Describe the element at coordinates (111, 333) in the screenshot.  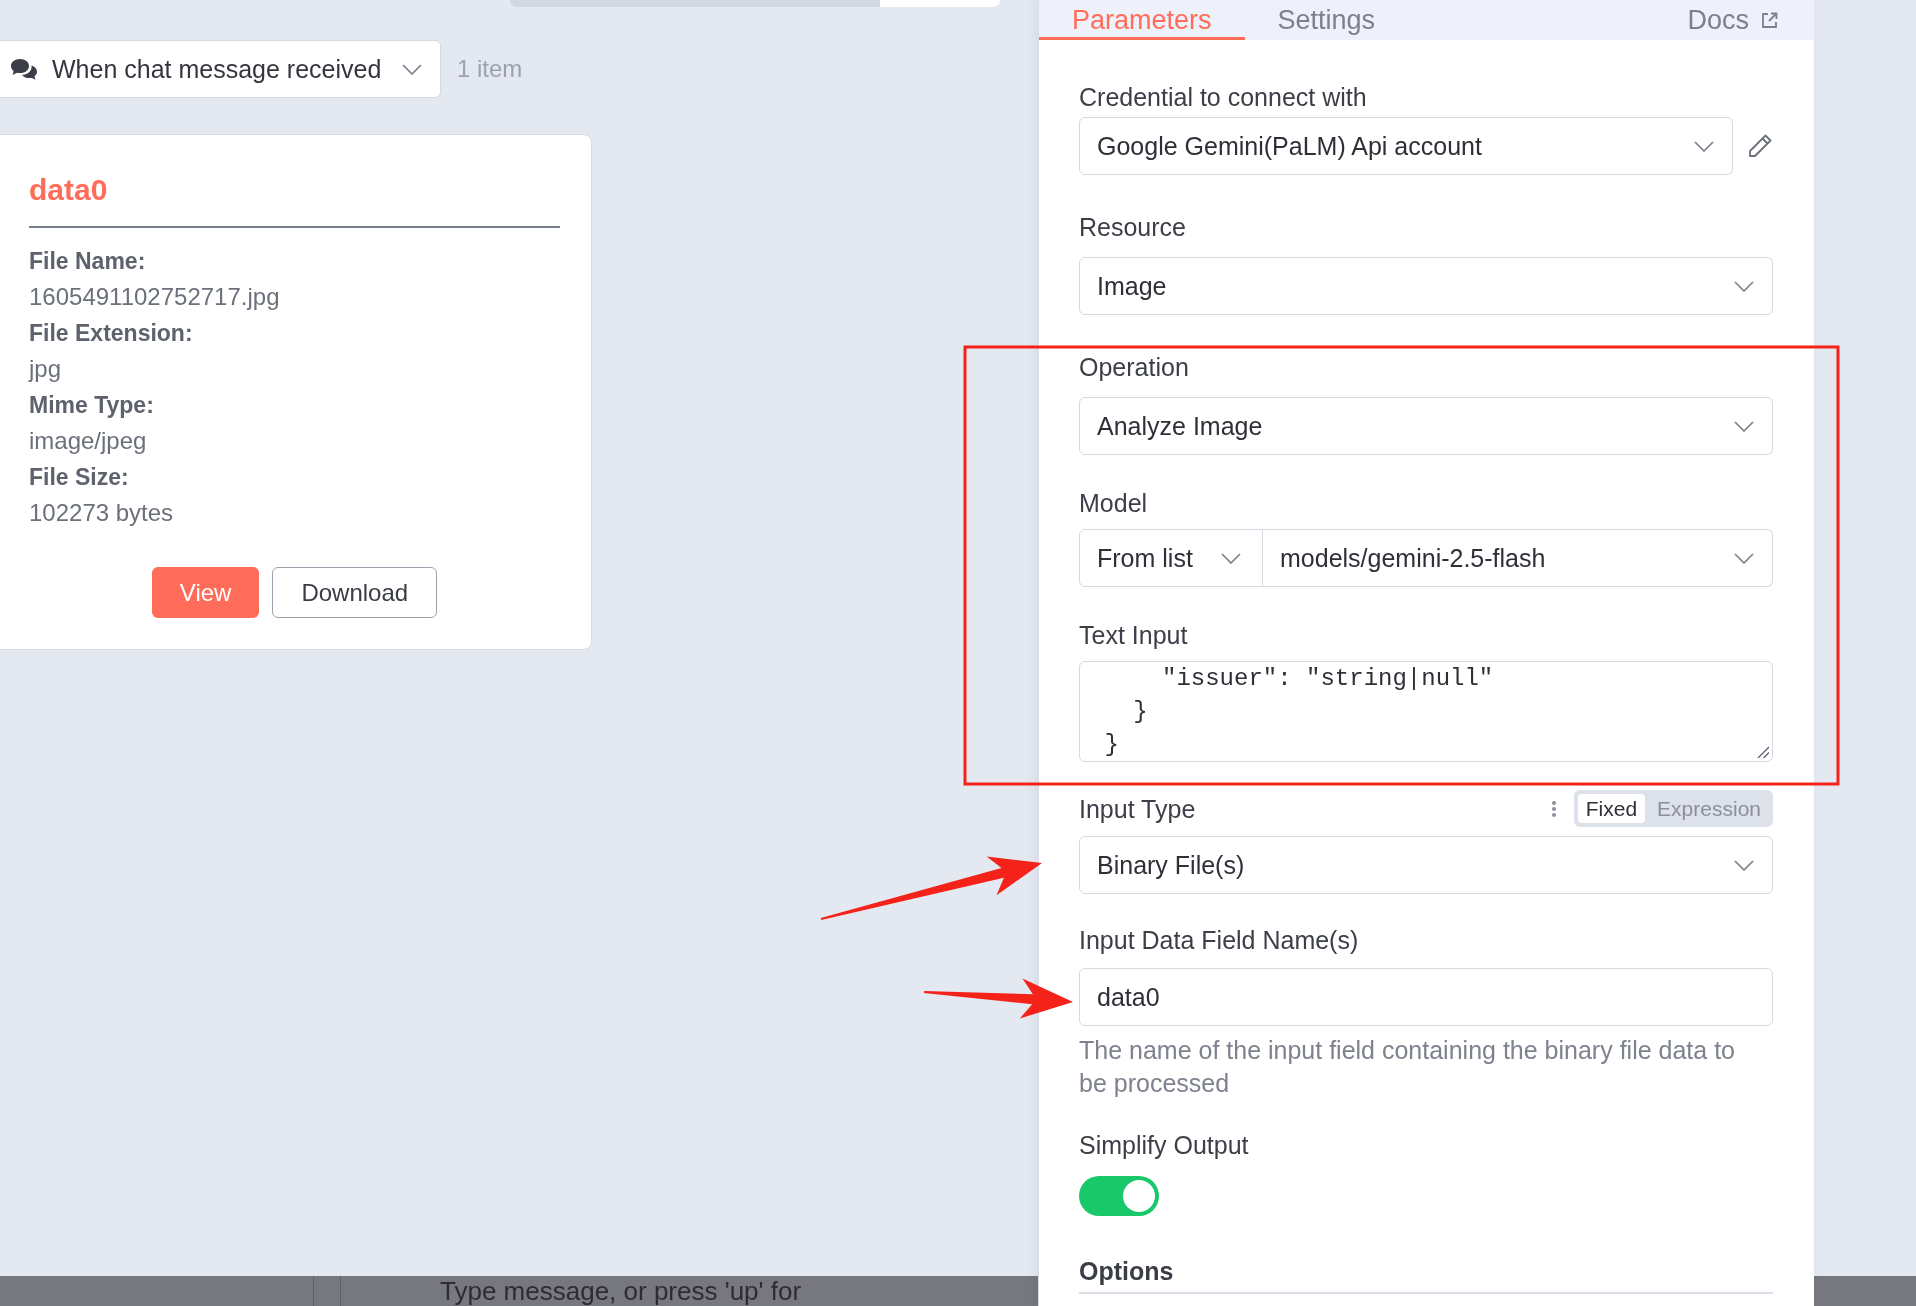
I see `property-label: File Extension:` at that location.